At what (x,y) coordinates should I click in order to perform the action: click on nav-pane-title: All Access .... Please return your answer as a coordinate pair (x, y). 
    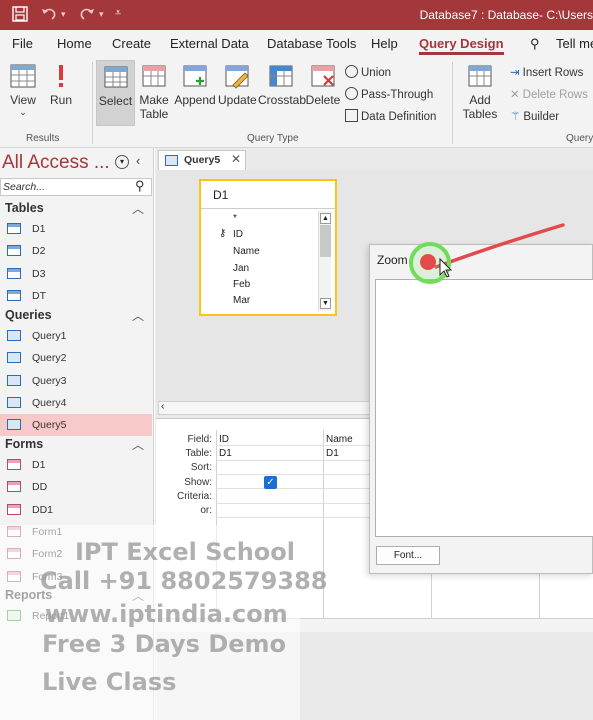
    Looking at the image, I should click on (56, 163).